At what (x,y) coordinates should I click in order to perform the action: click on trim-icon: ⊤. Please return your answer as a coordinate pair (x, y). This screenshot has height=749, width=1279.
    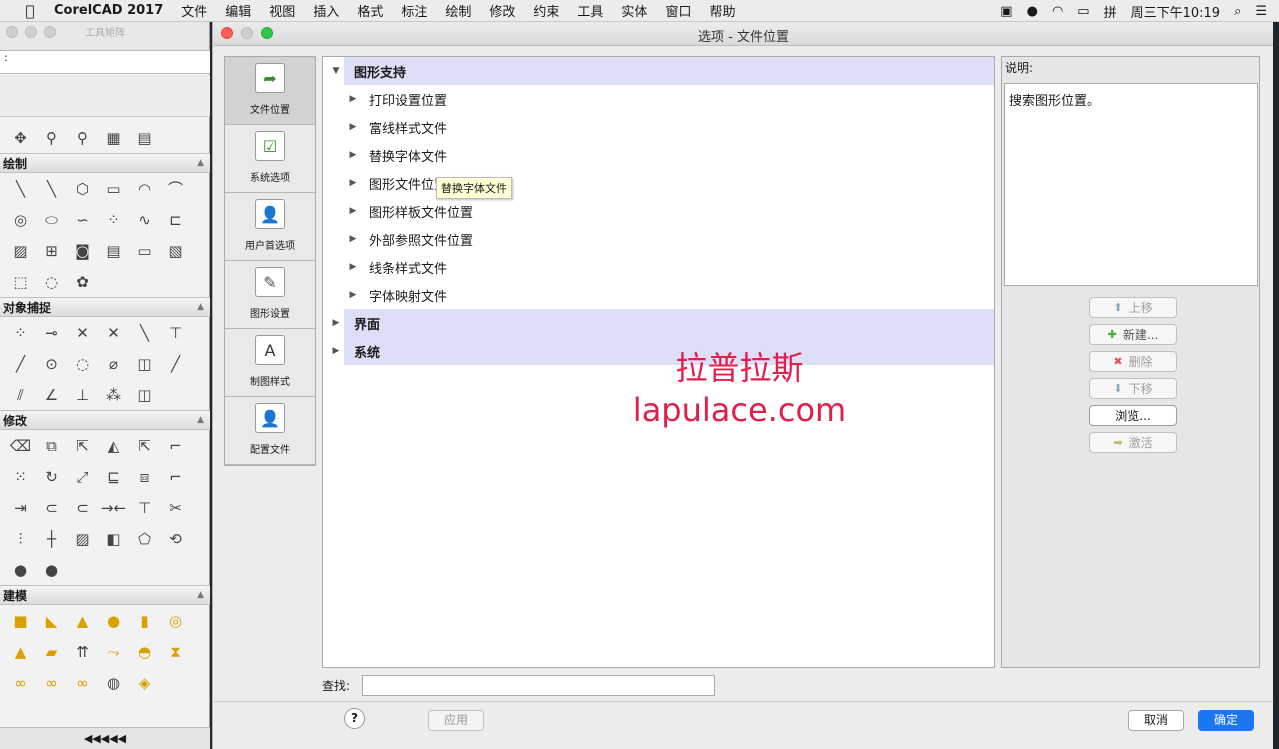
    Looking at the image, I should click on (144, 508).